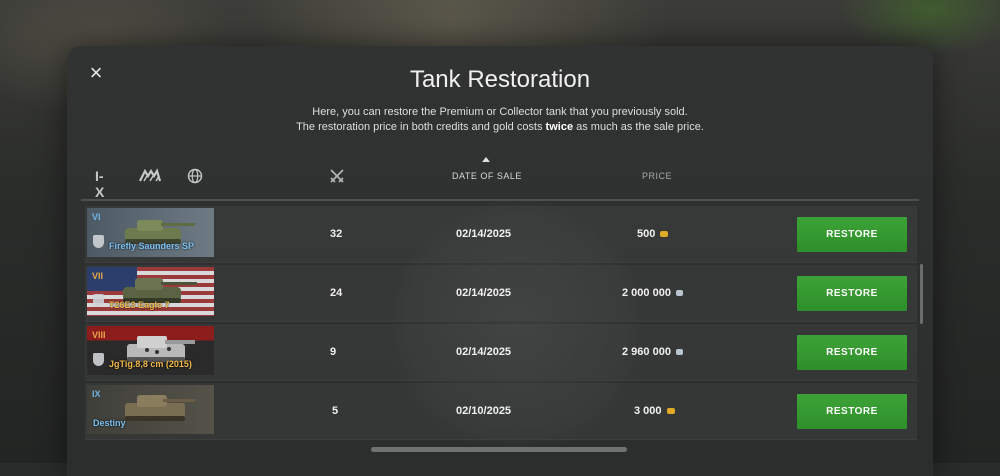 This screenshot has width=1000, height=476. Describe the element at coordinates (657, 176) in the screenshot. I see `price-column-header: PRICE` at that location.